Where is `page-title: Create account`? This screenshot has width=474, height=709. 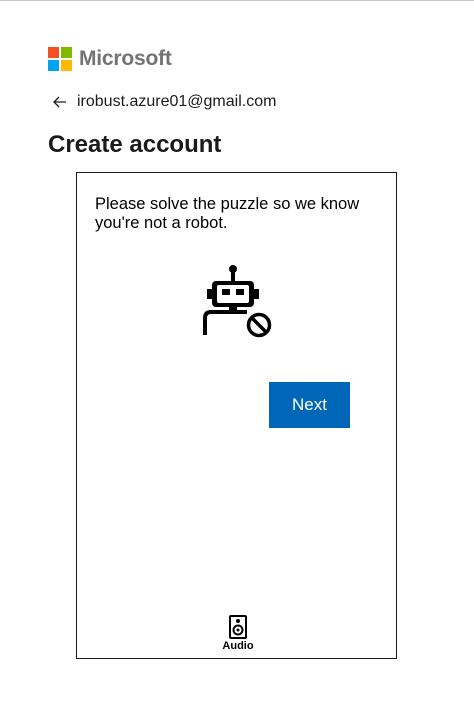 page-title: Create account is located at coordinates (135, 144).